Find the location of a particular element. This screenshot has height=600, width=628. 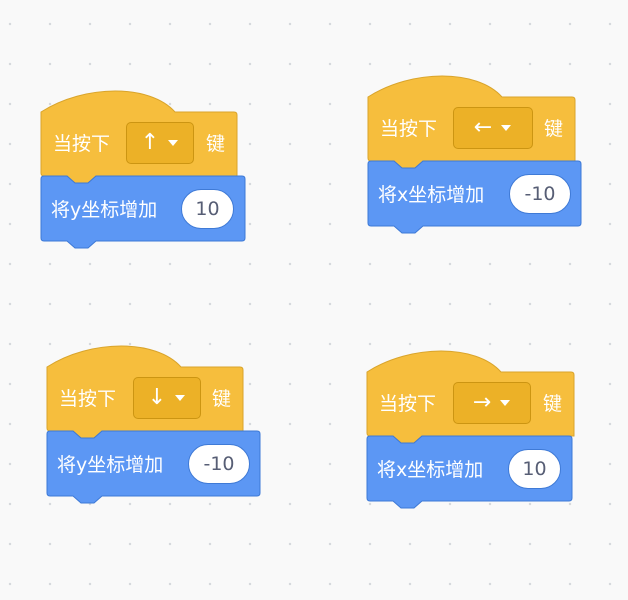

key-dropdown: ↑ is located at coordinates (160, 143).